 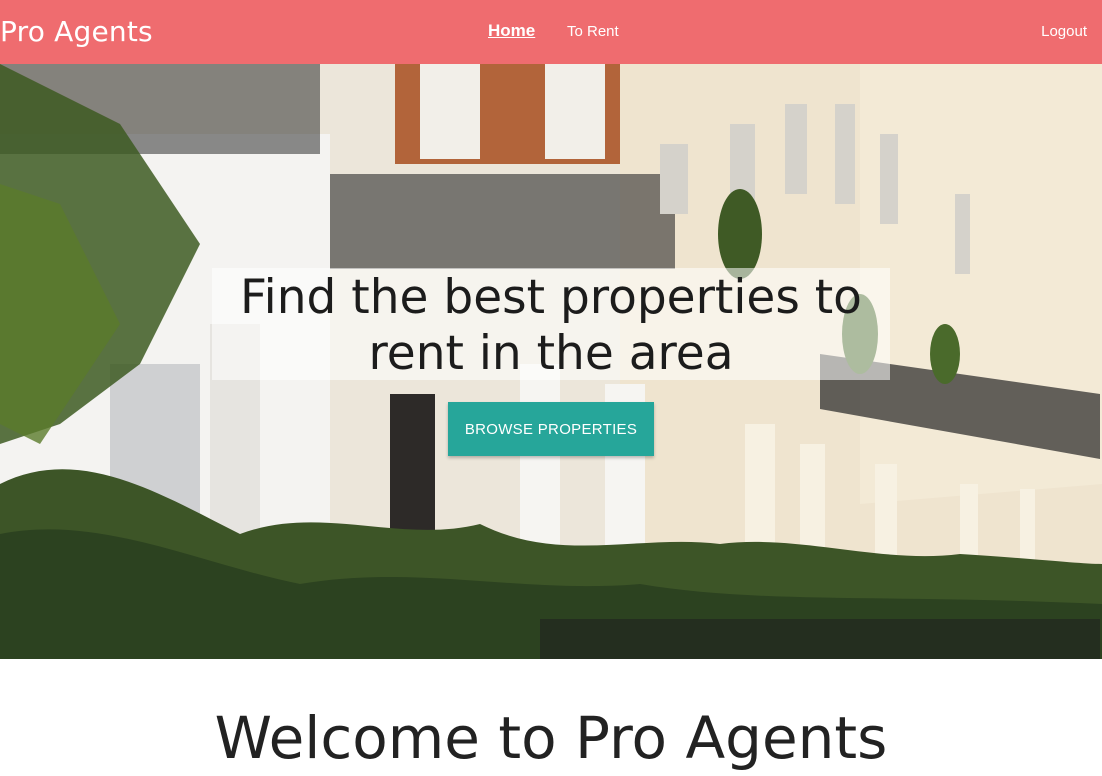 I want to click on hero-headline-line2: rent in the area, so click(x=551, y=353).